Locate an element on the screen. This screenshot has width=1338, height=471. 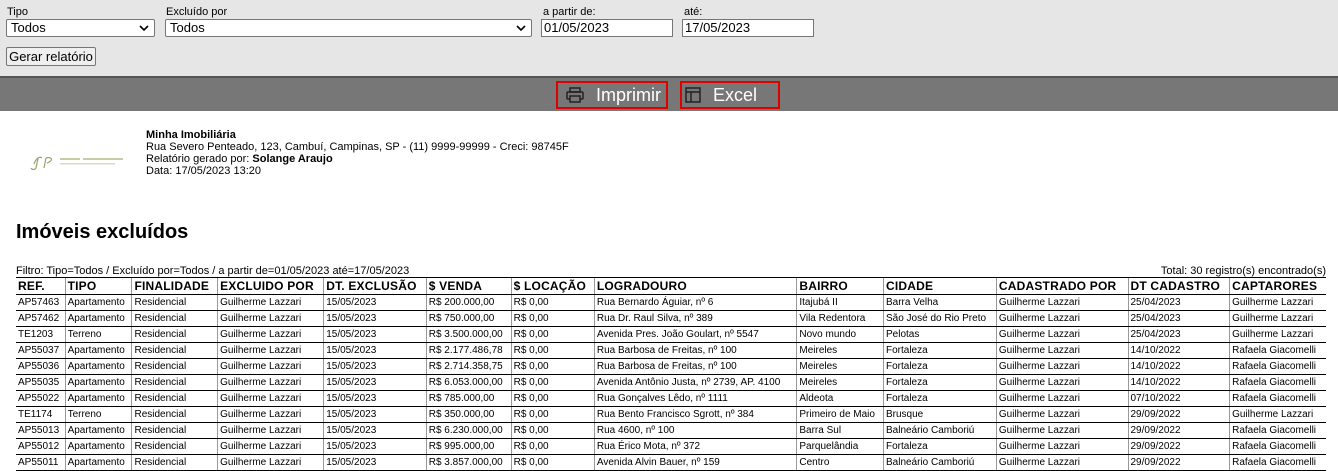
table-cell: Balneário Camboriú is located at coordinates (939, 462).